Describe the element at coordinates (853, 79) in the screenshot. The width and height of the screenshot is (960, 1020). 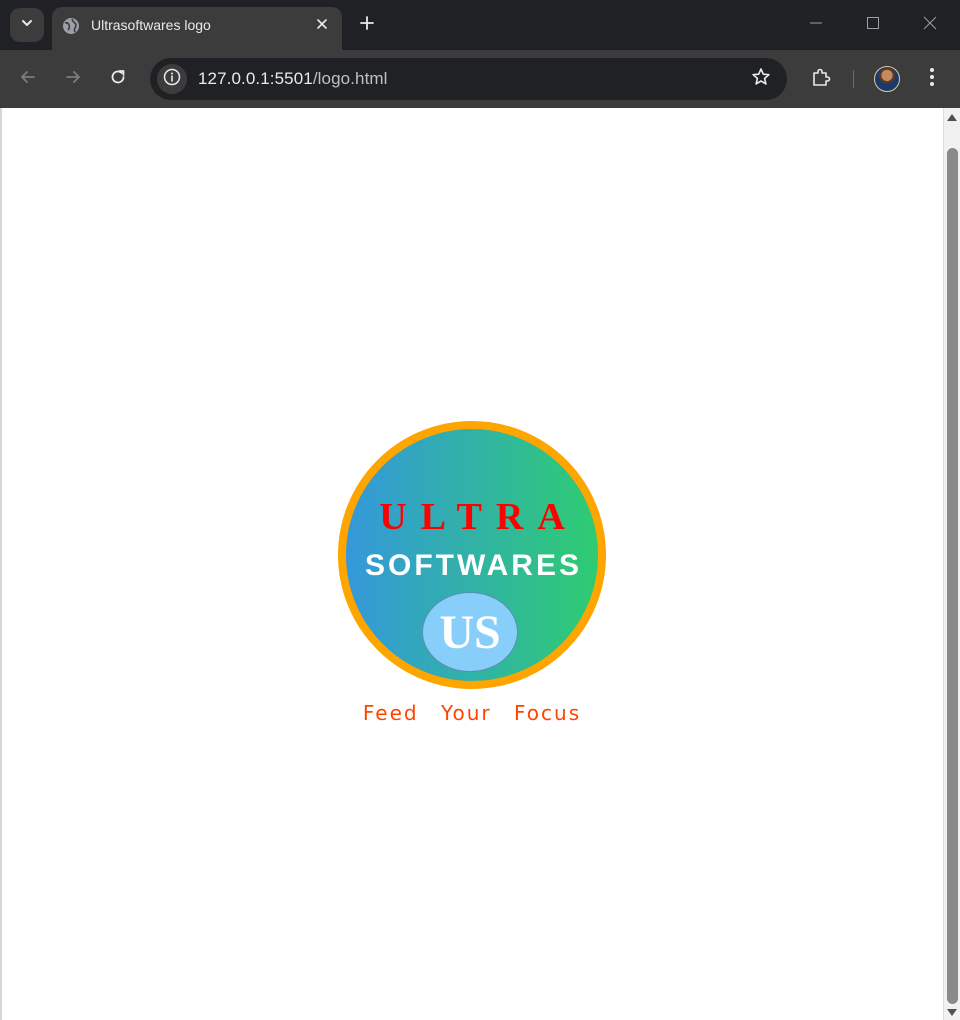
I see `toolbar-separator` at that location.